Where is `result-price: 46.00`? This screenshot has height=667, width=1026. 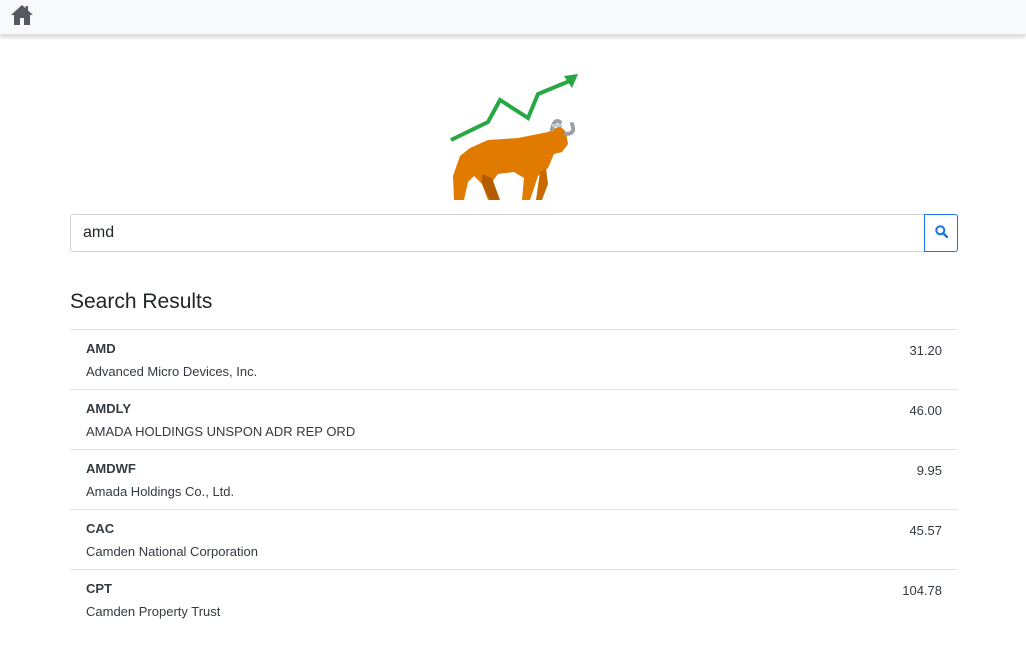 result-price: 46.00 is located at coordinates (925, 410).